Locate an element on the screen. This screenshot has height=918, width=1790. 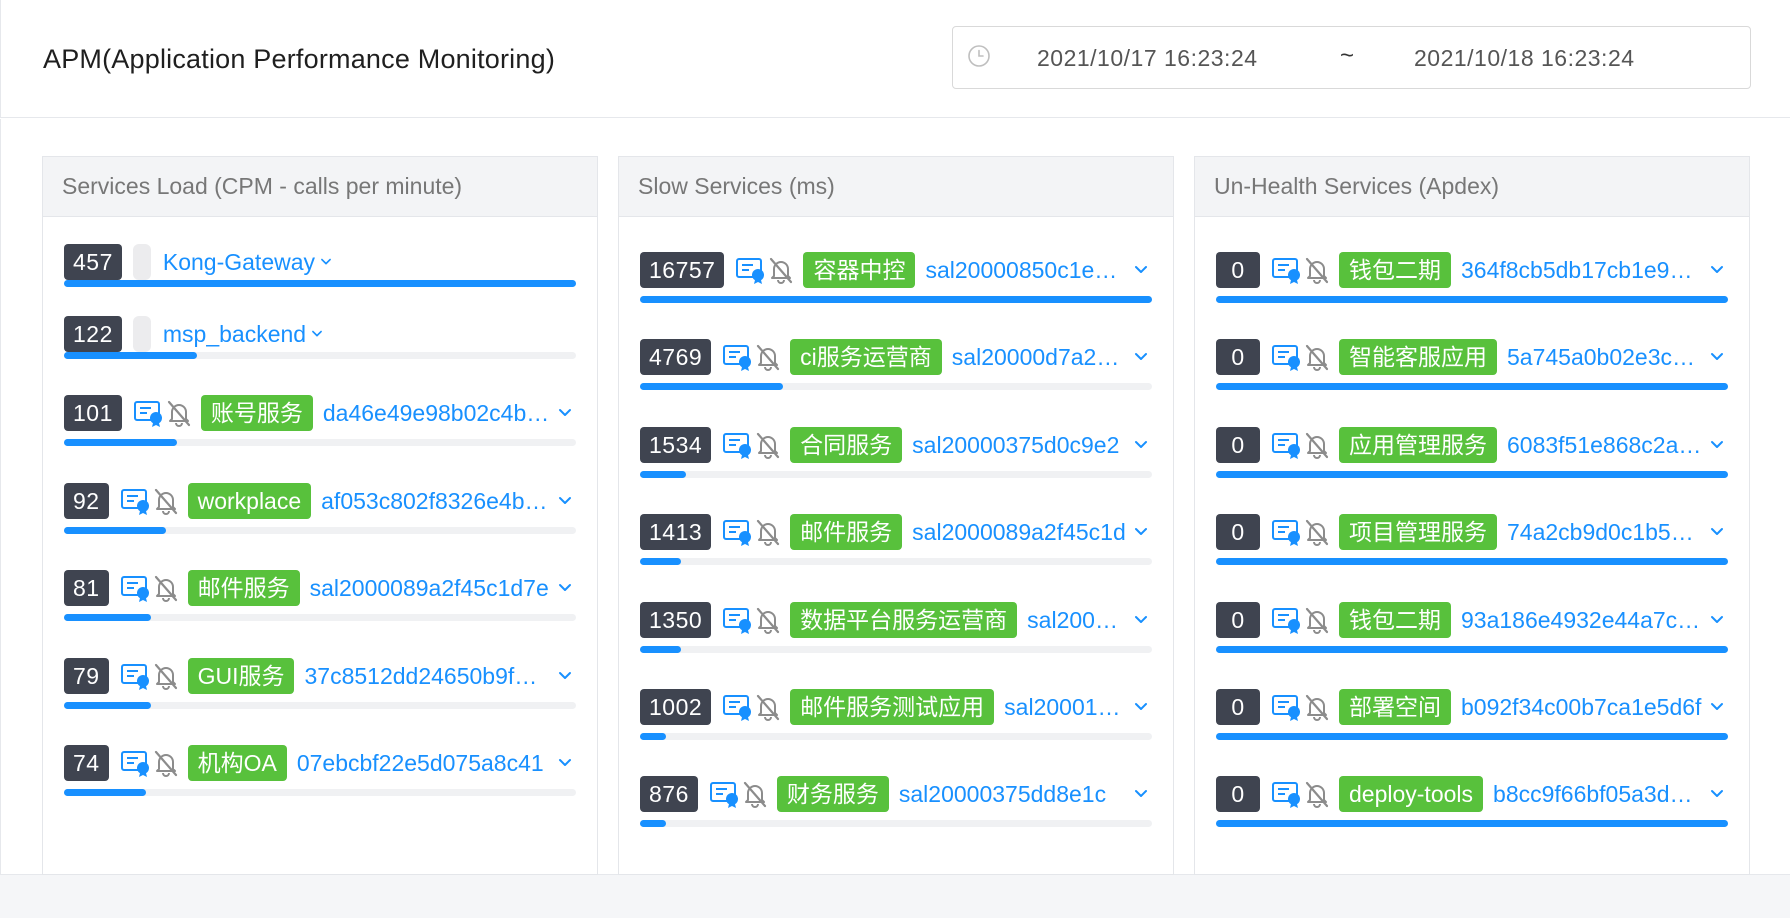
count-badge: 1534 is located at coordinates (676, 445).